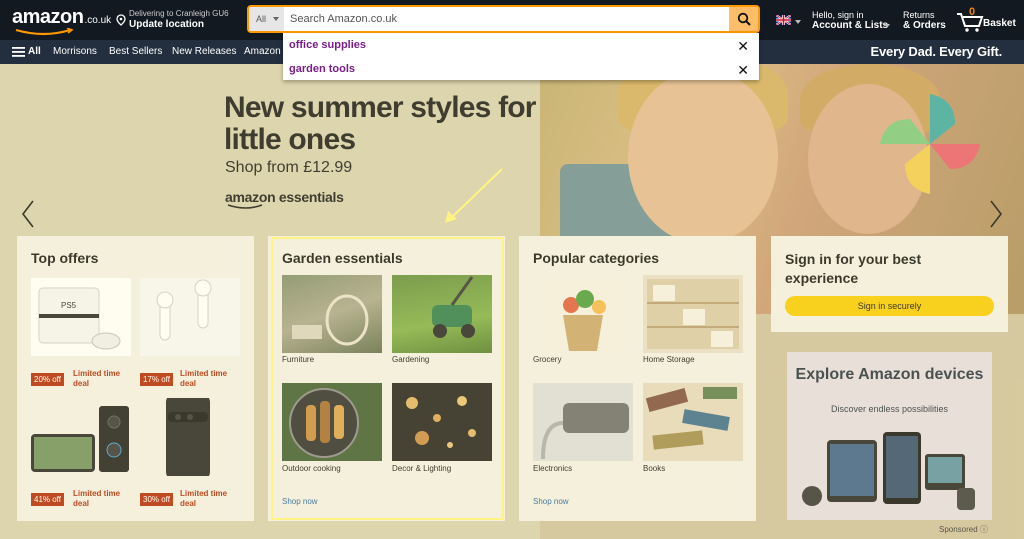 This screenshot has height=539, width=1024. Describe the element at coordinates (924, 25) in the screenshot. I see `returns-line2: & Orders` at that location.